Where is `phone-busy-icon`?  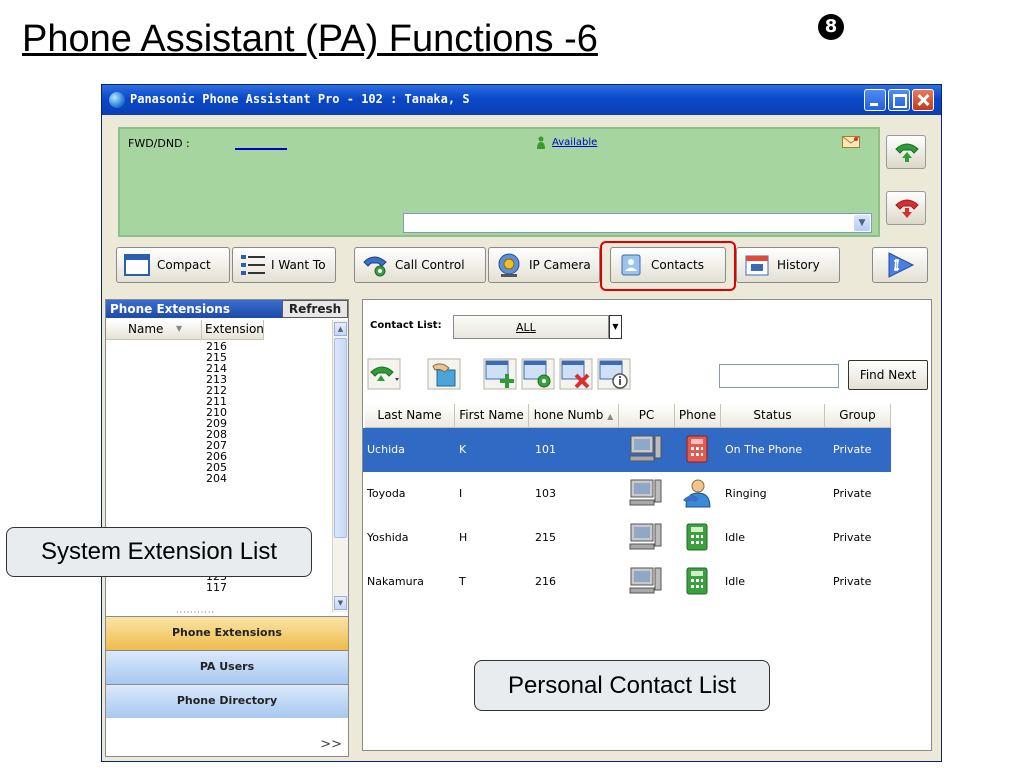
phone-busy-icon is located at coordinates (697, 449).